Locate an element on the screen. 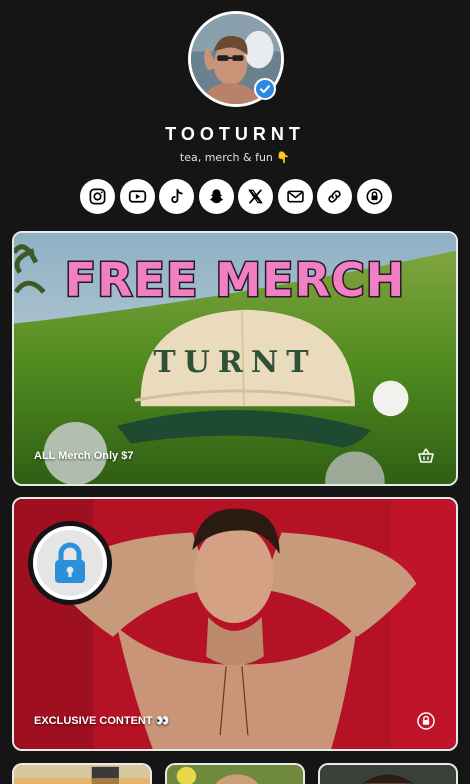  snapchat-button is located at coordinates (216, 196).